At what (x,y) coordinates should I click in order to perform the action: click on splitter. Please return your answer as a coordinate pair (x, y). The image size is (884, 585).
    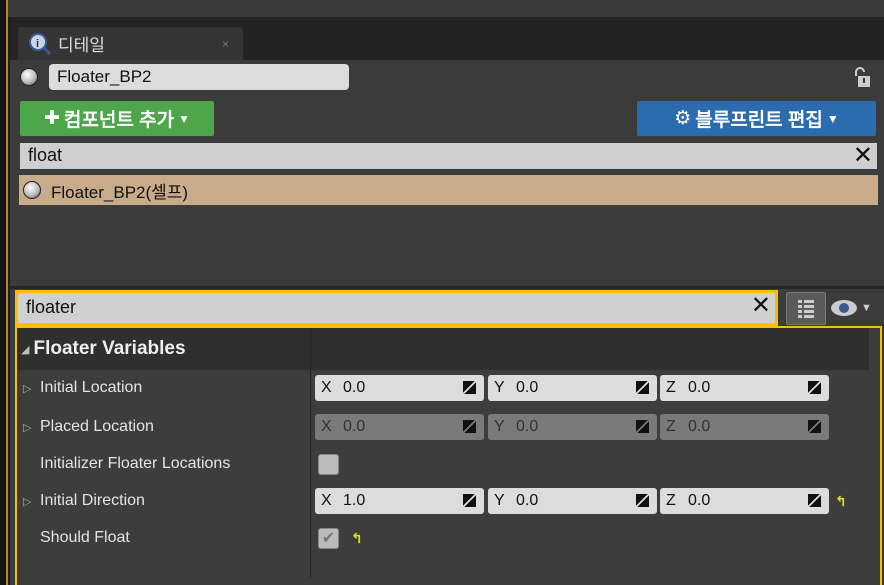
    Looking at the image, I should click on (447, 287).